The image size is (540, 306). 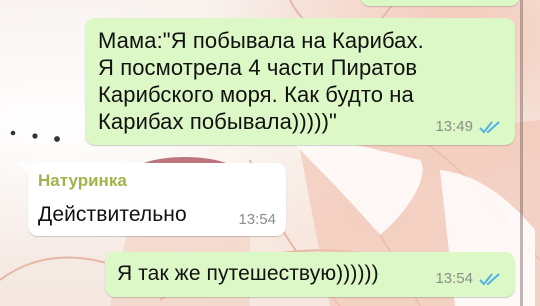 I want to click on message-time: 13:49, so click(x=454, y=126).